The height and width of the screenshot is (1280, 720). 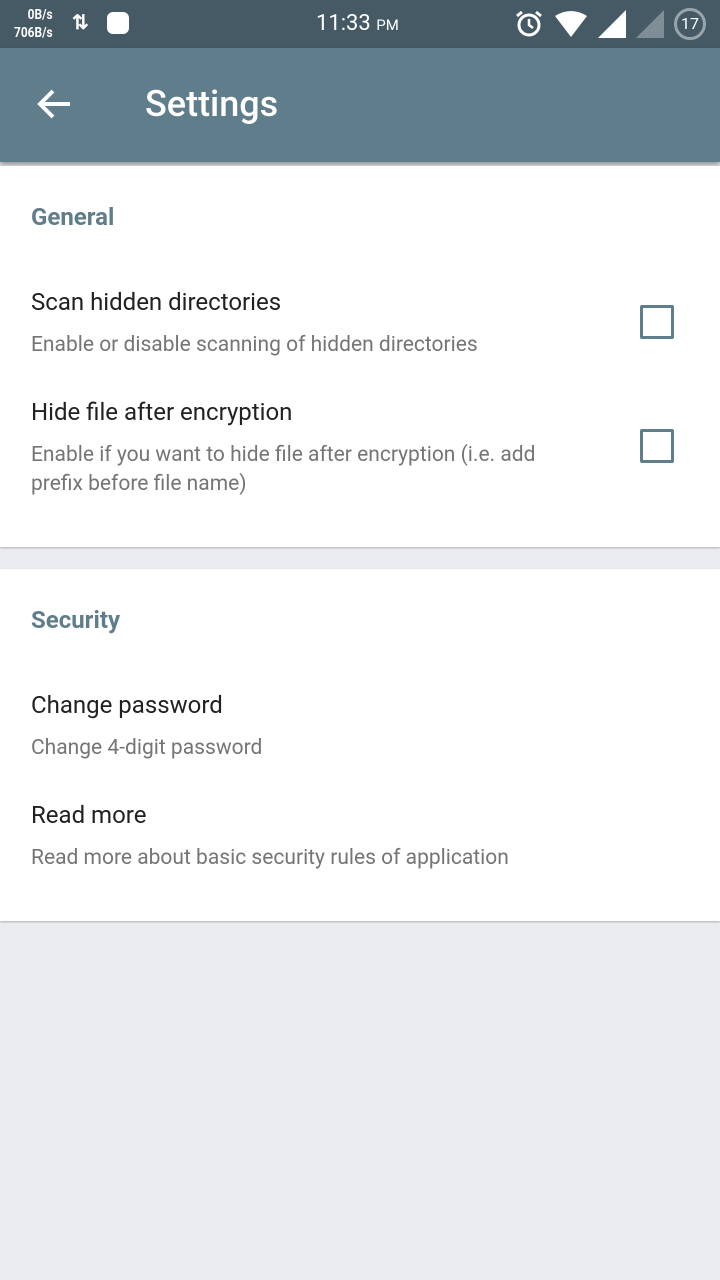 I want to click on signal-2-icon, so click(x=650, y=24).